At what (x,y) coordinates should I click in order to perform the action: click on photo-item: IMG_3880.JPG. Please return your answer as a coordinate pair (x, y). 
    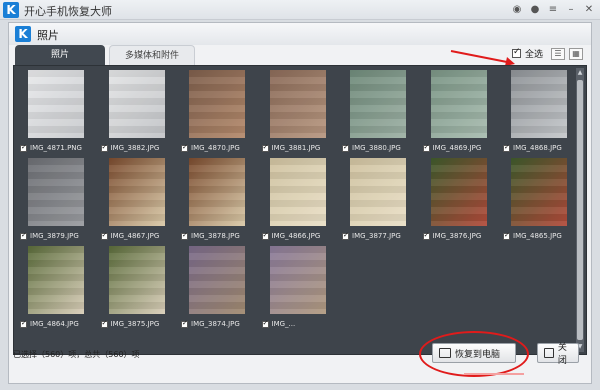
    Looking at the image, I should click on (377, 112).